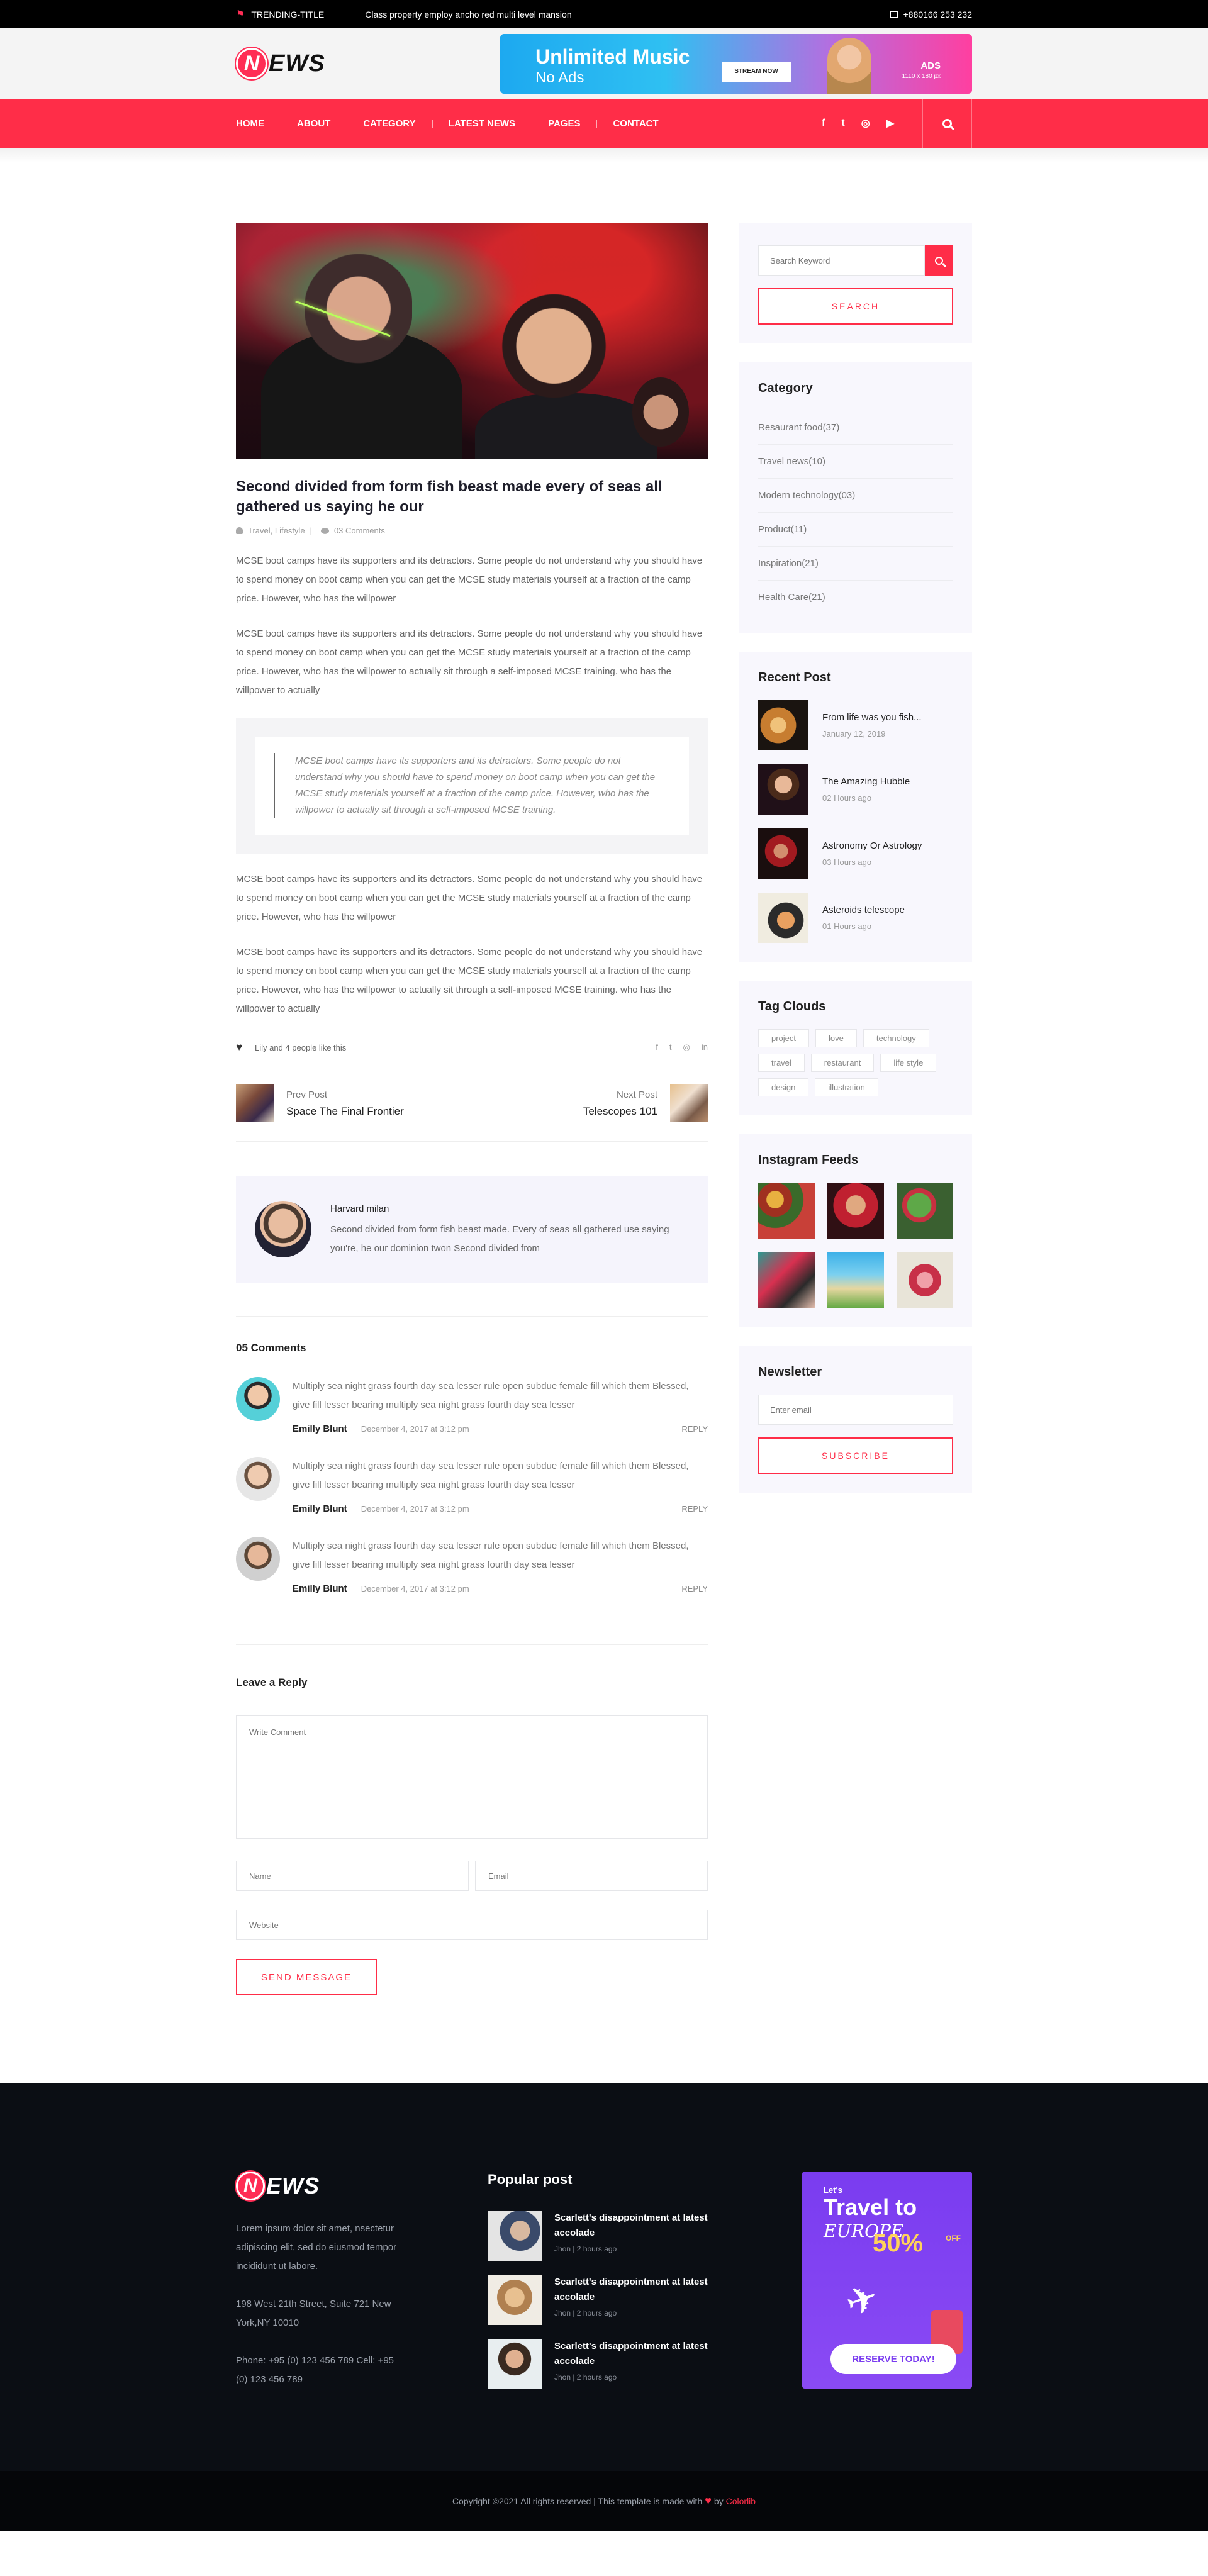 The image size is (1208, 2576). I want to click on category-item: Product(11), so click(855, 530).